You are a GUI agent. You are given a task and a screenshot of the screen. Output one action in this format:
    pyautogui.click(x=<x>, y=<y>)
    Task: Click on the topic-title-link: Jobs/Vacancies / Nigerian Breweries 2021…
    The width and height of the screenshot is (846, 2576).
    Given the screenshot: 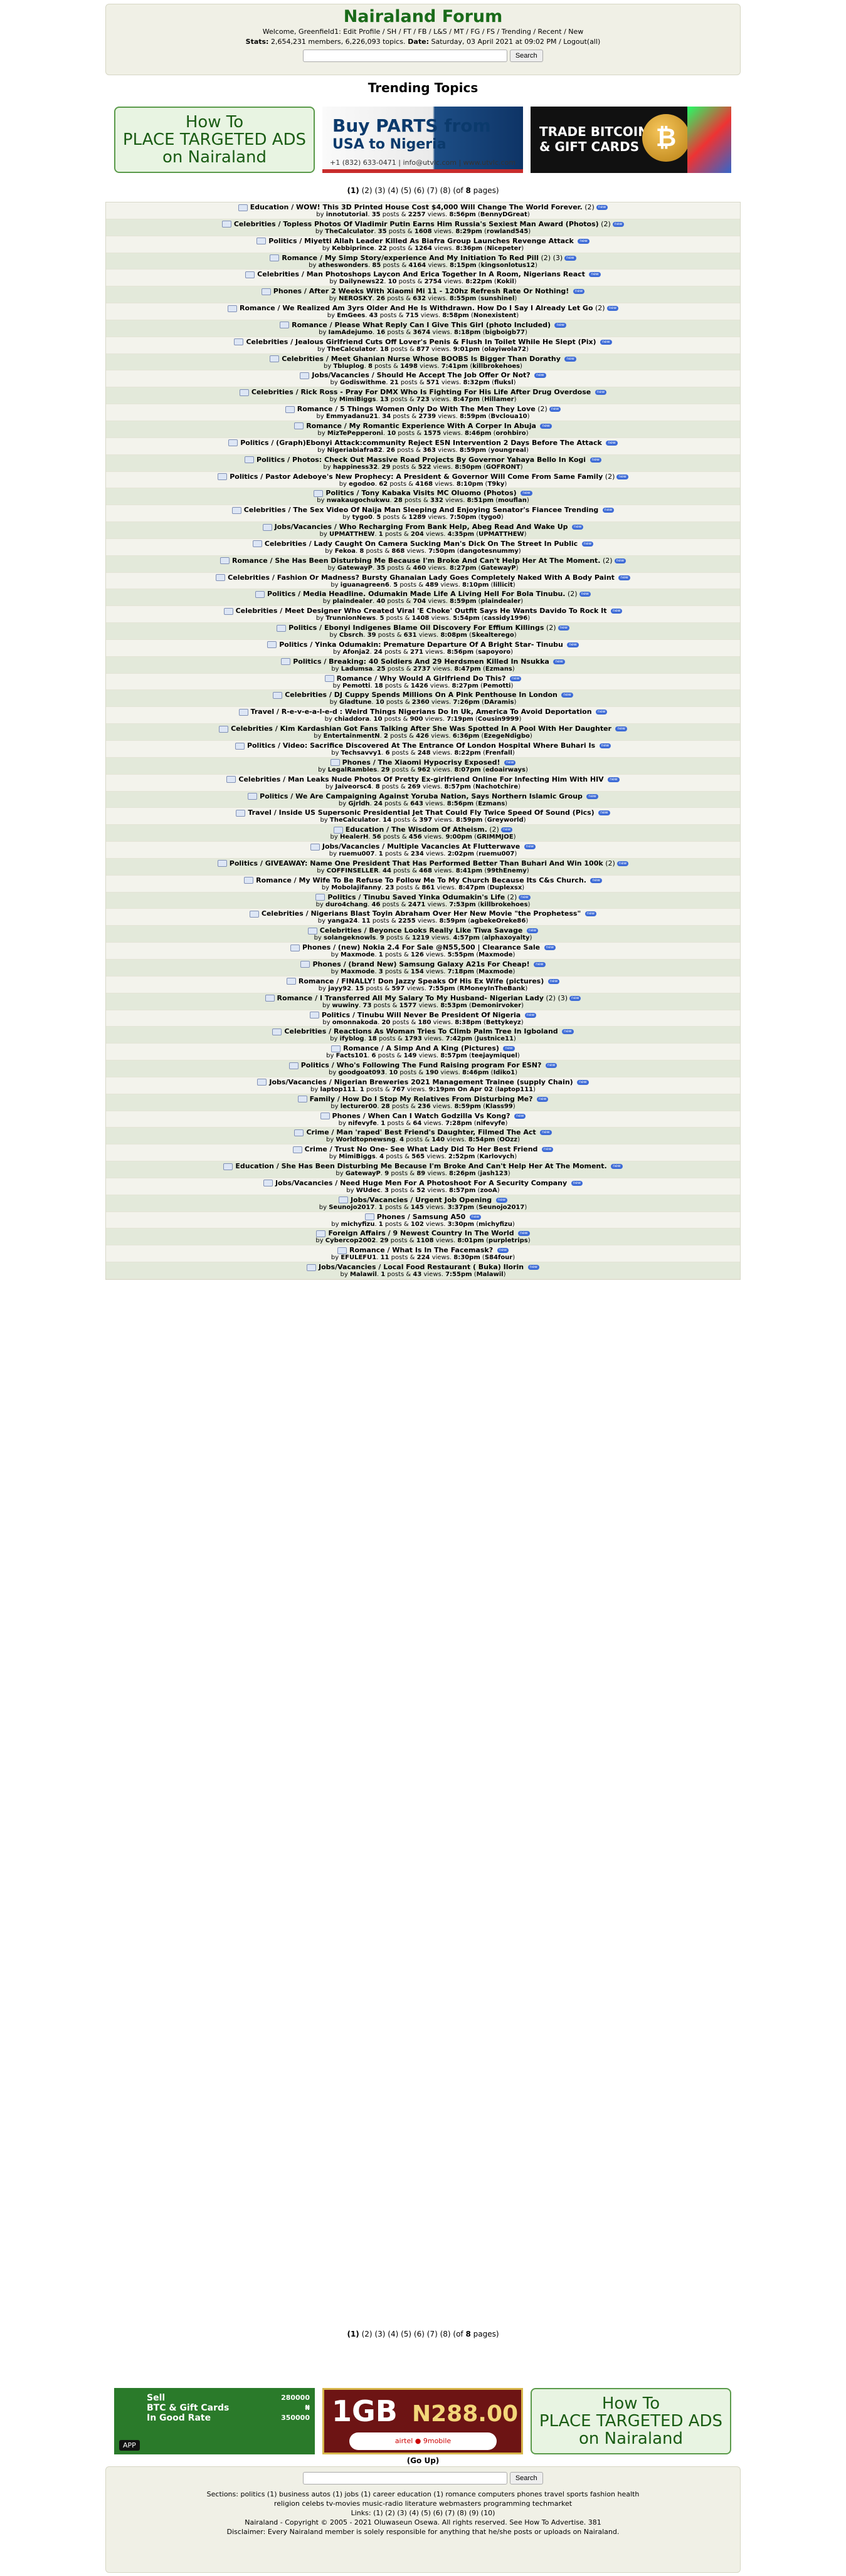 What is the action you would take?
    pyautogui.click(x=421, y=1082)
    